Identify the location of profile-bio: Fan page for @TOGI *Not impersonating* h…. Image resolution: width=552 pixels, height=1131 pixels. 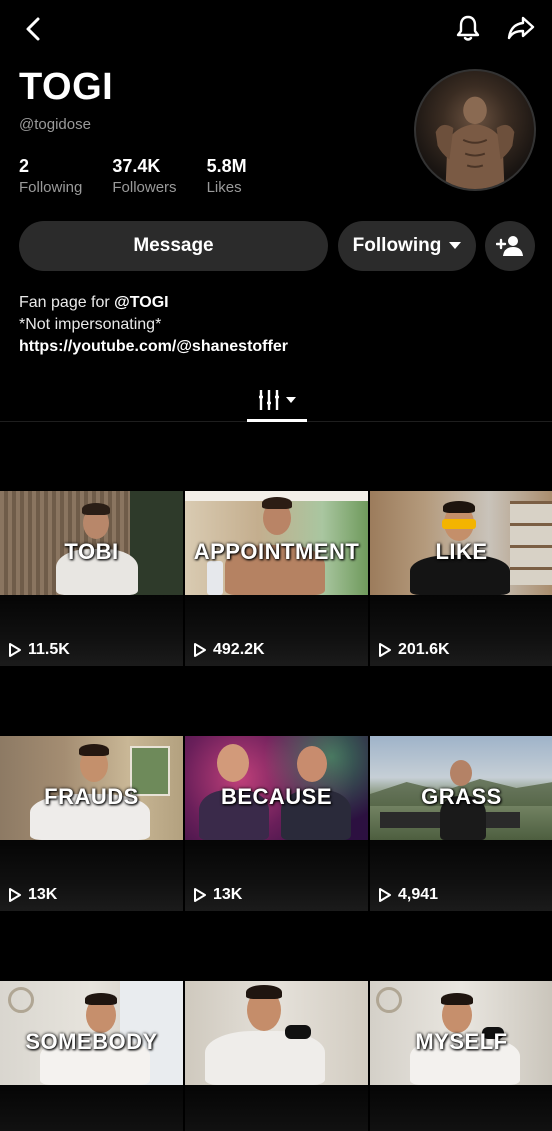
(153, 325).